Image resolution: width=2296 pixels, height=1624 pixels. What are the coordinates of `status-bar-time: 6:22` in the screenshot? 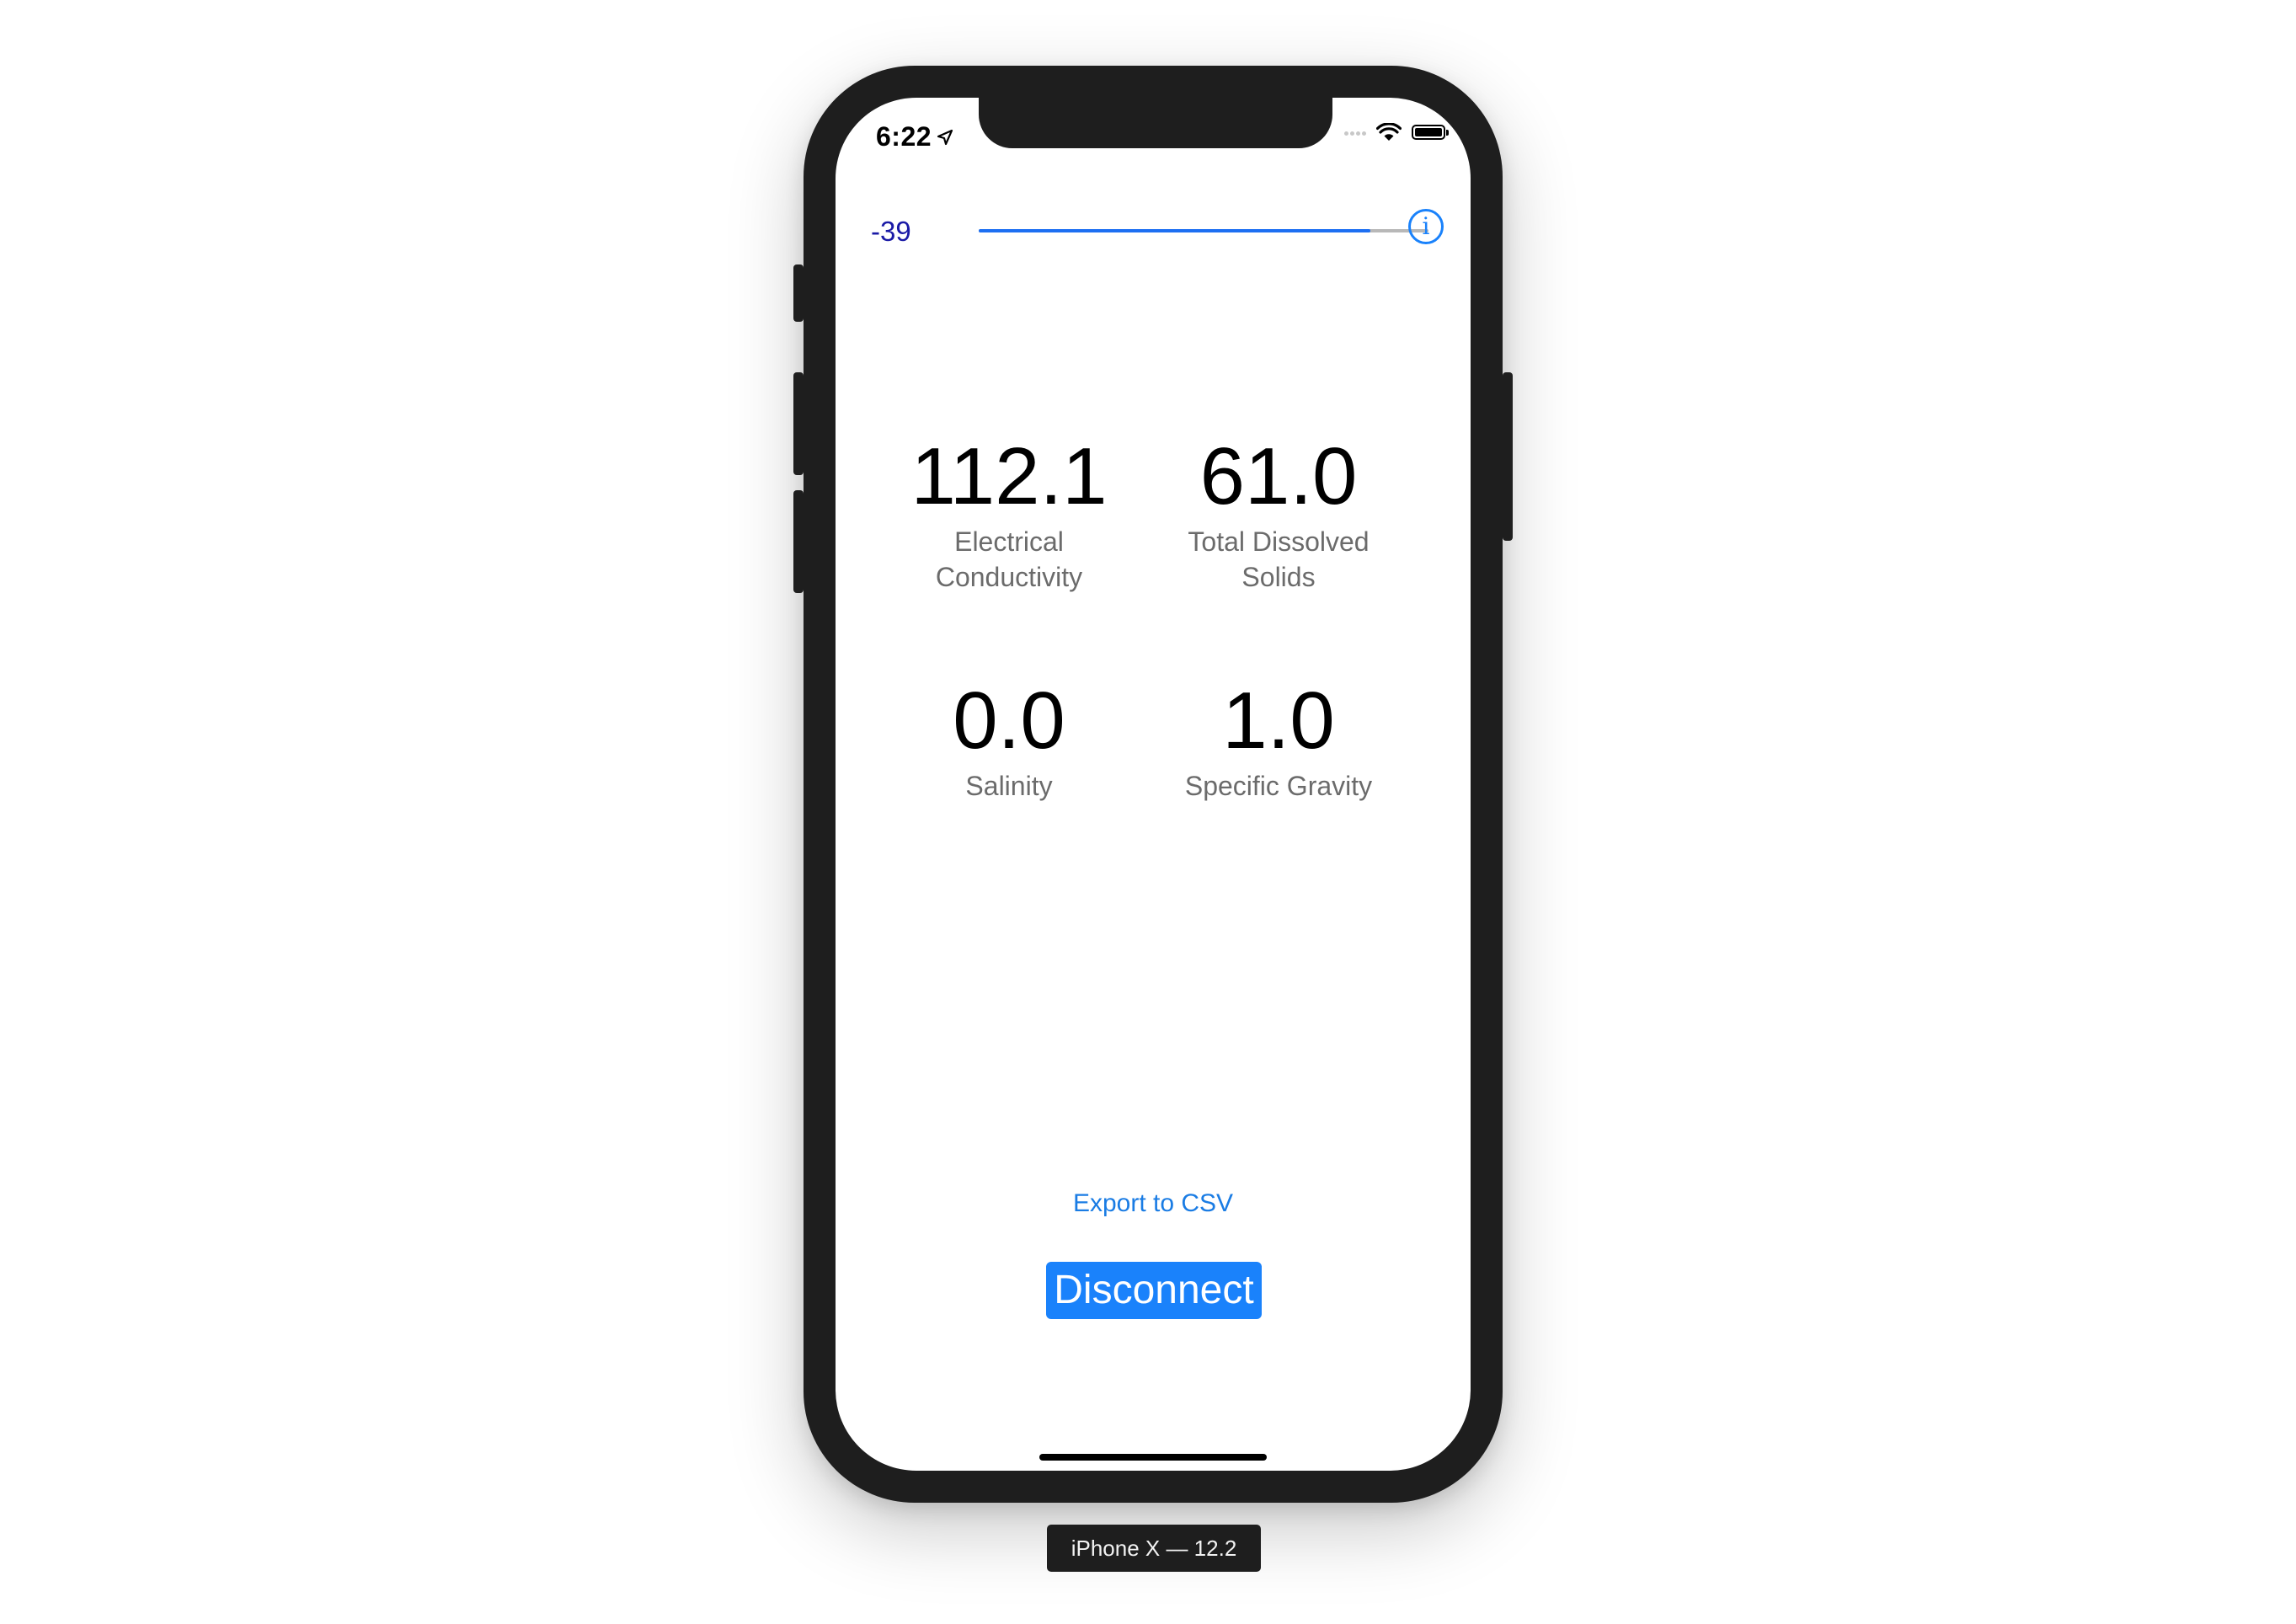 It's located at (914, 136).